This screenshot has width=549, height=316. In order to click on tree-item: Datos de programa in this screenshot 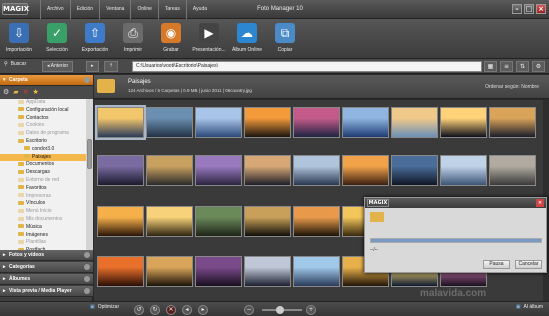, I will do `click(43, 134)`.